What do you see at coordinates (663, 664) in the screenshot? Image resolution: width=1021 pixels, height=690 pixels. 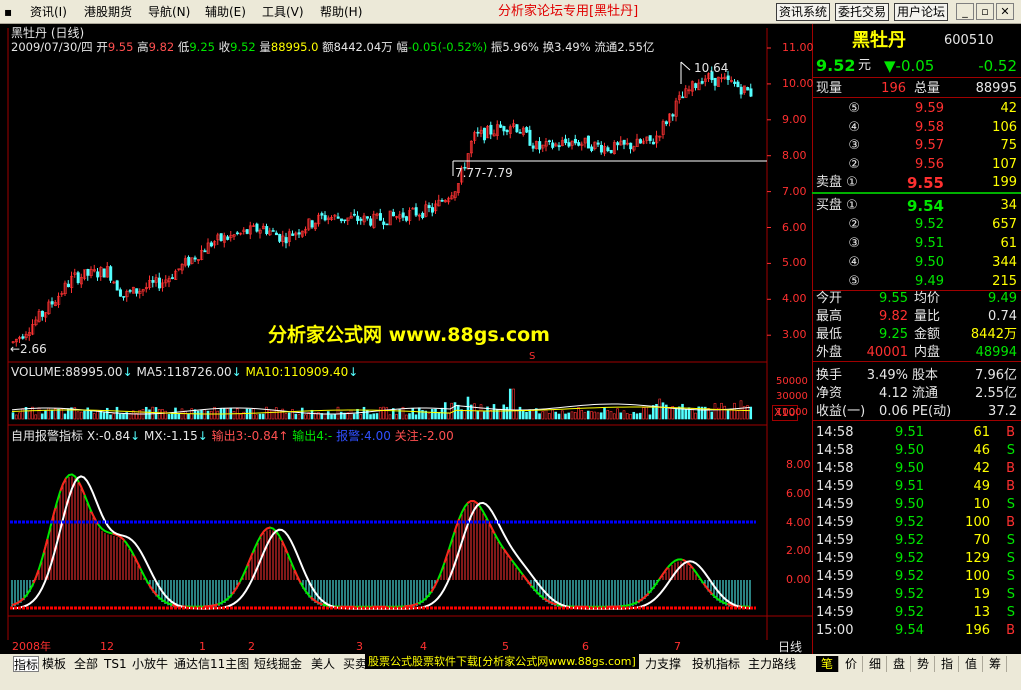 I see `bottom-tab: 力支撑` at bounding box center [663, 664].